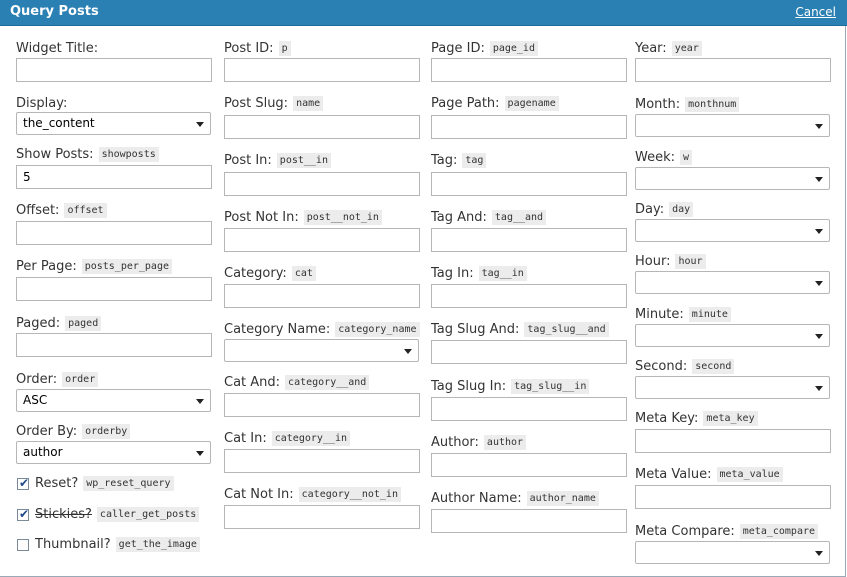 Image resolution: width=847 pixels, height=577 pixels. Describe the element at coordinates (274, 103) in the screenshot. I see `post-slug-label: Post Slug: name` at that location.